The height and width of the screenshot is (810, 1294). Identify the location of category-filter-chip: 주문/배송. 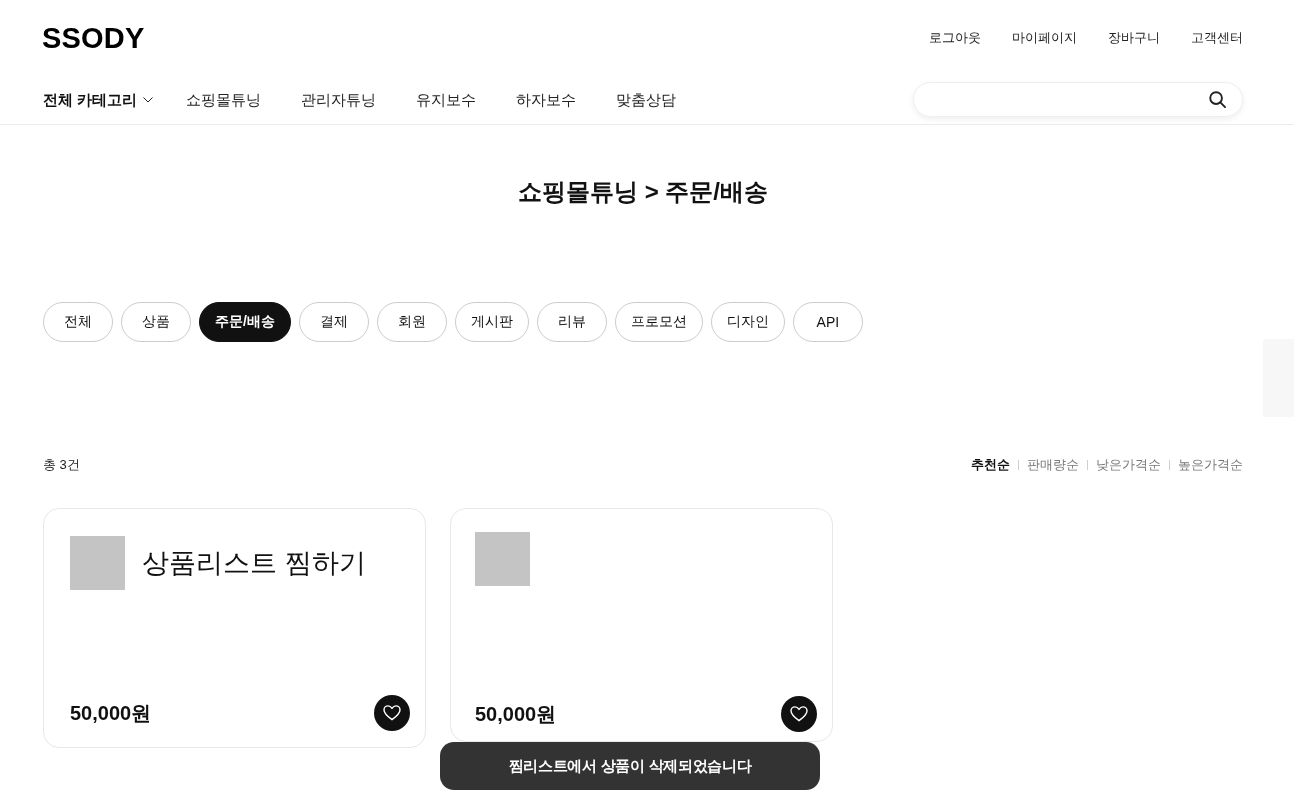
(245, 322).